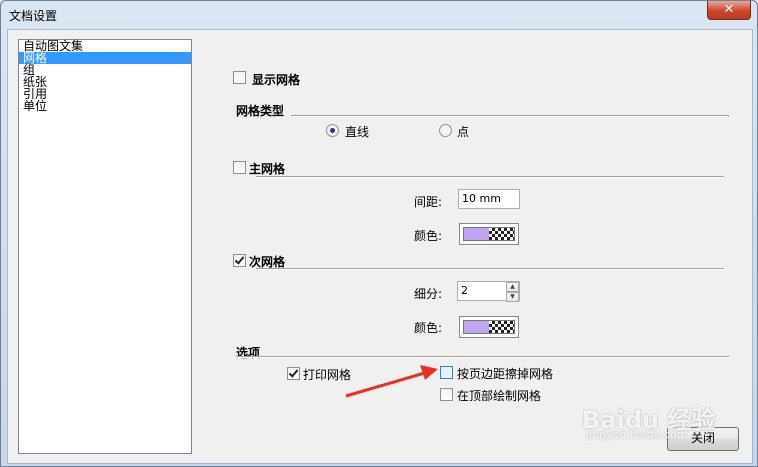 The width and height of the screenshot is (758, 467). Describe the element at coordinates (637, 434) in the screenshot. I see `baidu-watermark-url: jingyan.baidu.com` at that location.